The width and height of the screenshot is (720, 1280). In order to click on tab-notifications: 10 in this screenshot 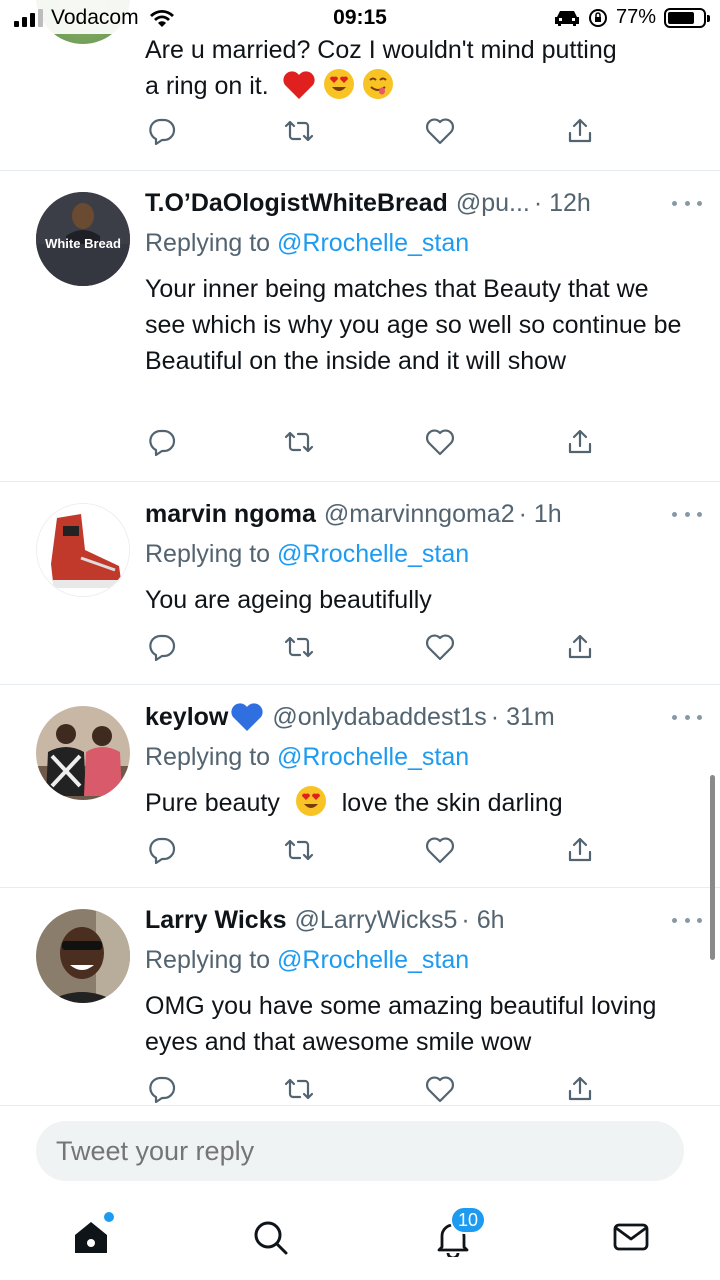, I will do `click(457, 1234)`.